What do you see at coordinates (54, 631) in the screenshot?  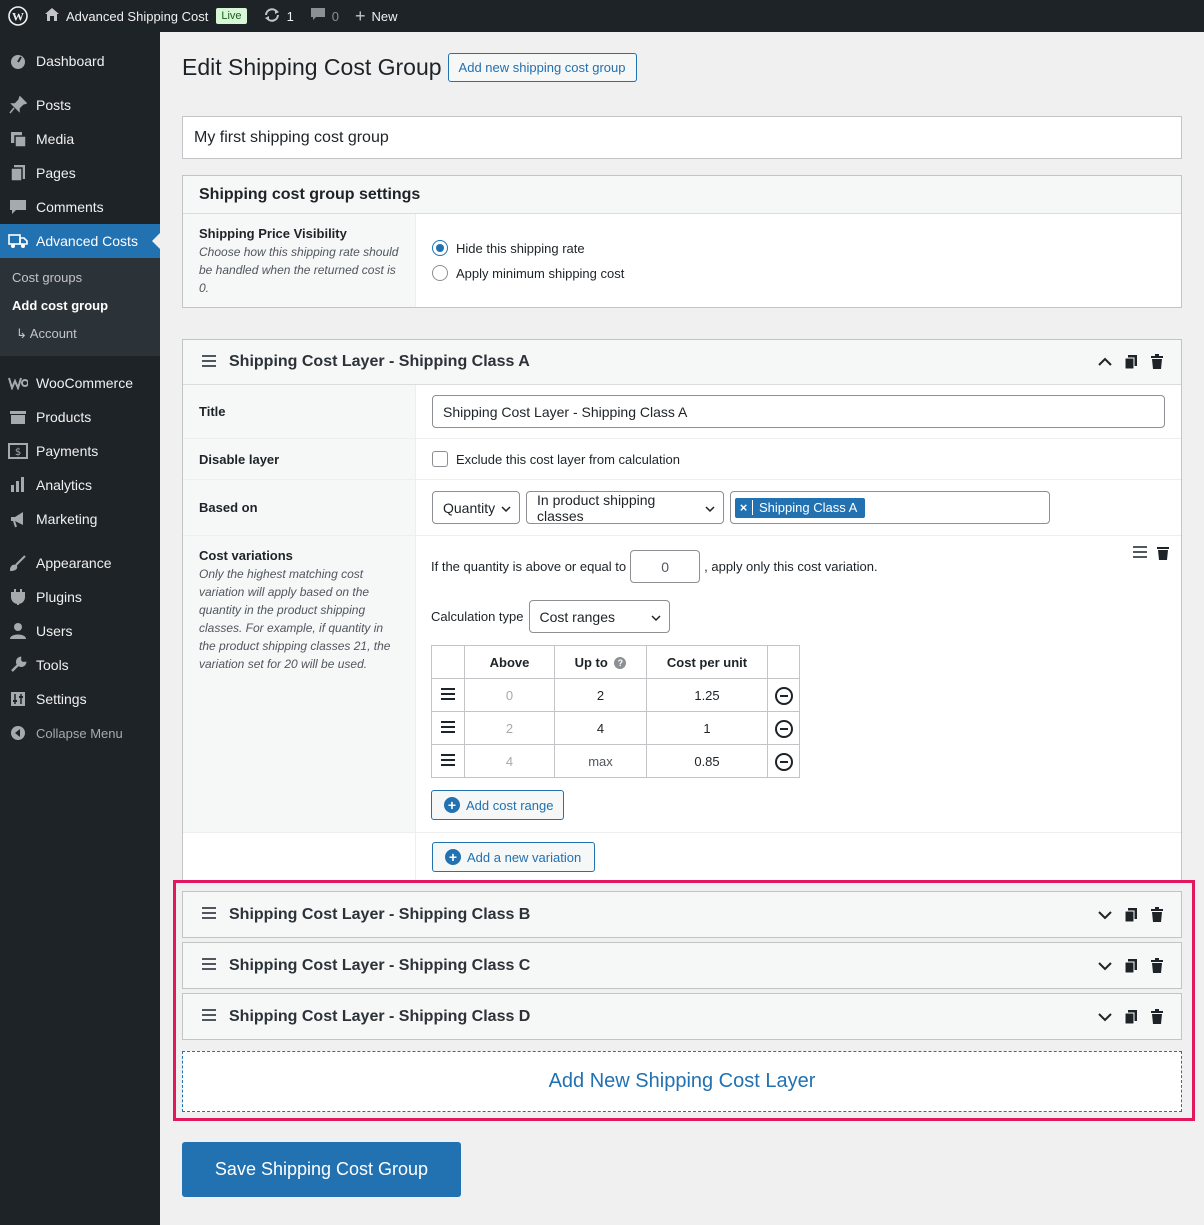 I see `menu-label: Users` at bounding box center [54, 631].